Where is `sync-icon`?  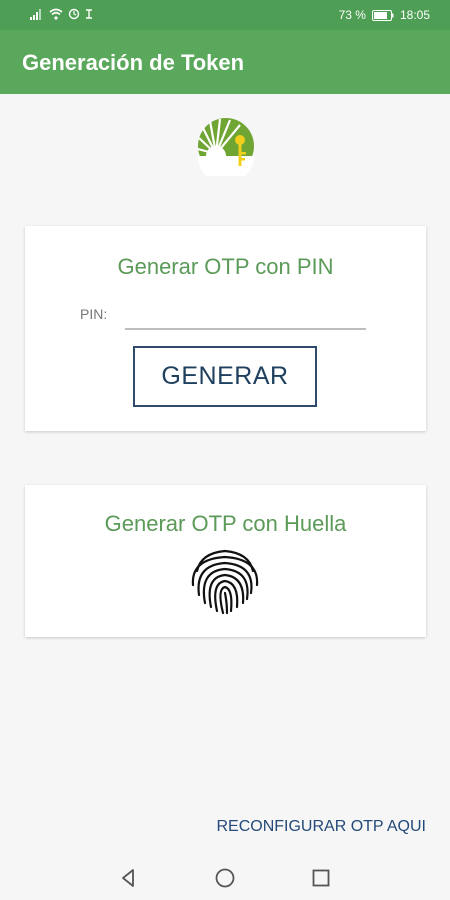 sync-icon is located at coordinates (74, 14).